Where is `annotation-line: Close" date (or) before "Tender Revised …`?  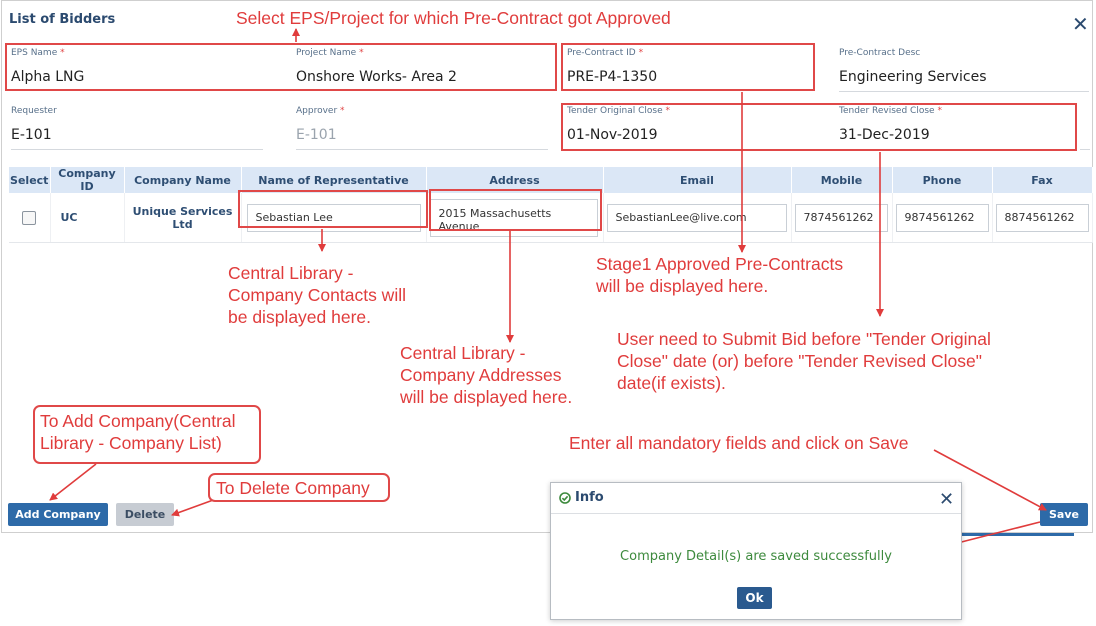
annotation-line: Close" date (or) before "Tender Revised … is located at coordinates (799, 361).